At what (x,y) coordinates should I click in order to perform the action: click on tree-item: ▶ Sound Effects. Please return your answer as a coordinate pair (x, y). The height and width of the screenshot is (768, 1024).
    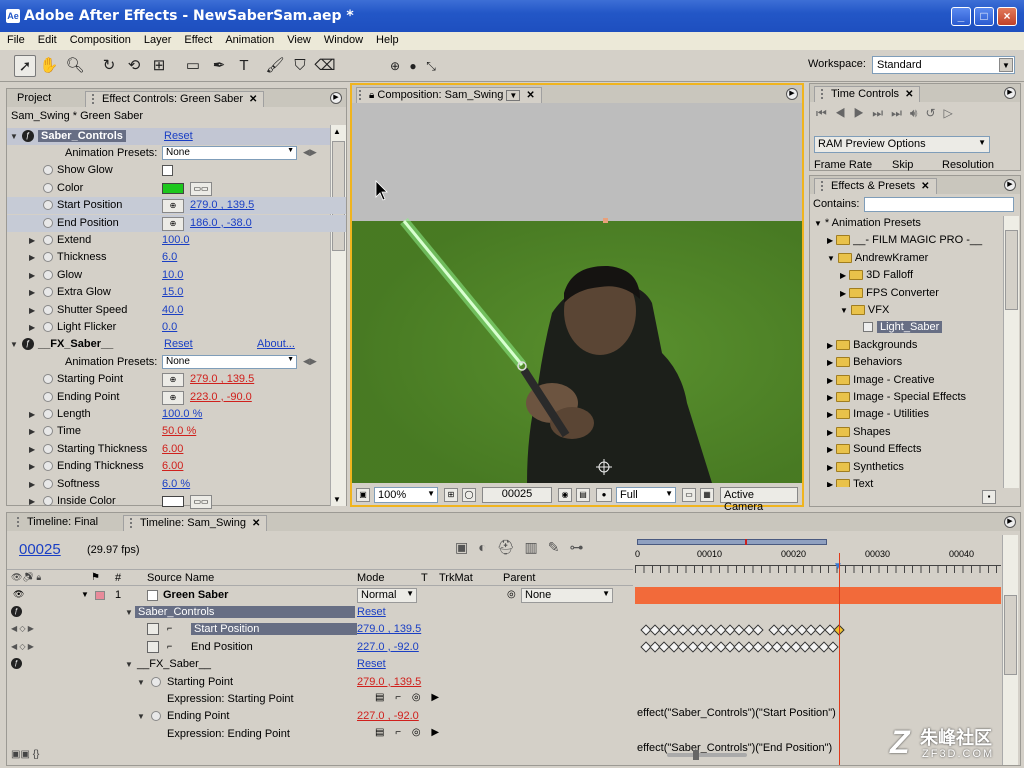
    Looking at the image, I should click on (874, 451).